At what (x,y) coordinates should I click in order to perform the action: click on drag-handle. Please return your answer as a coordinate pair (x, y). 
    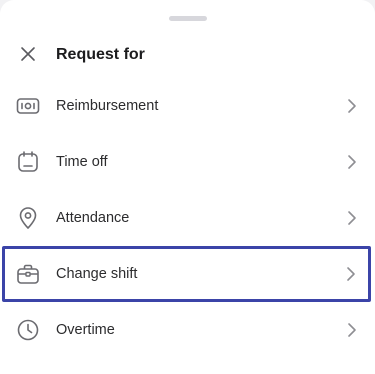
    Looking at the image, I should click on (188, 18).